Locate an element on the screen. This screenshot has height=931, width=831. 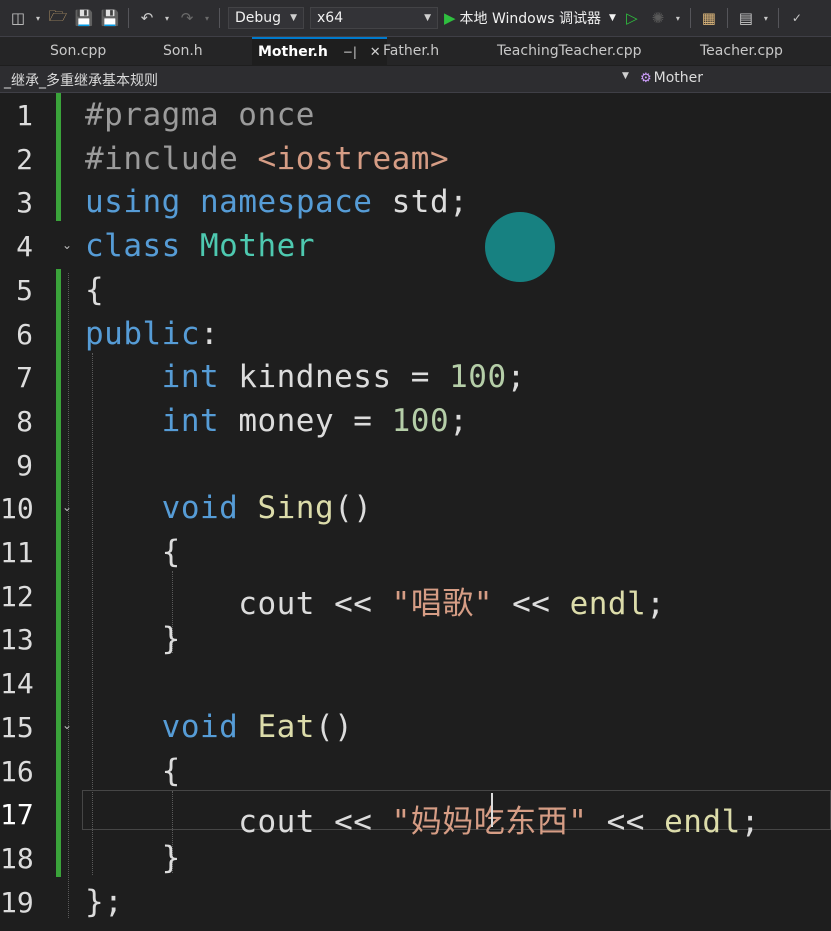
project-dropdown: _继承_多重继承基本规则 is located at coordinates (81, 80).